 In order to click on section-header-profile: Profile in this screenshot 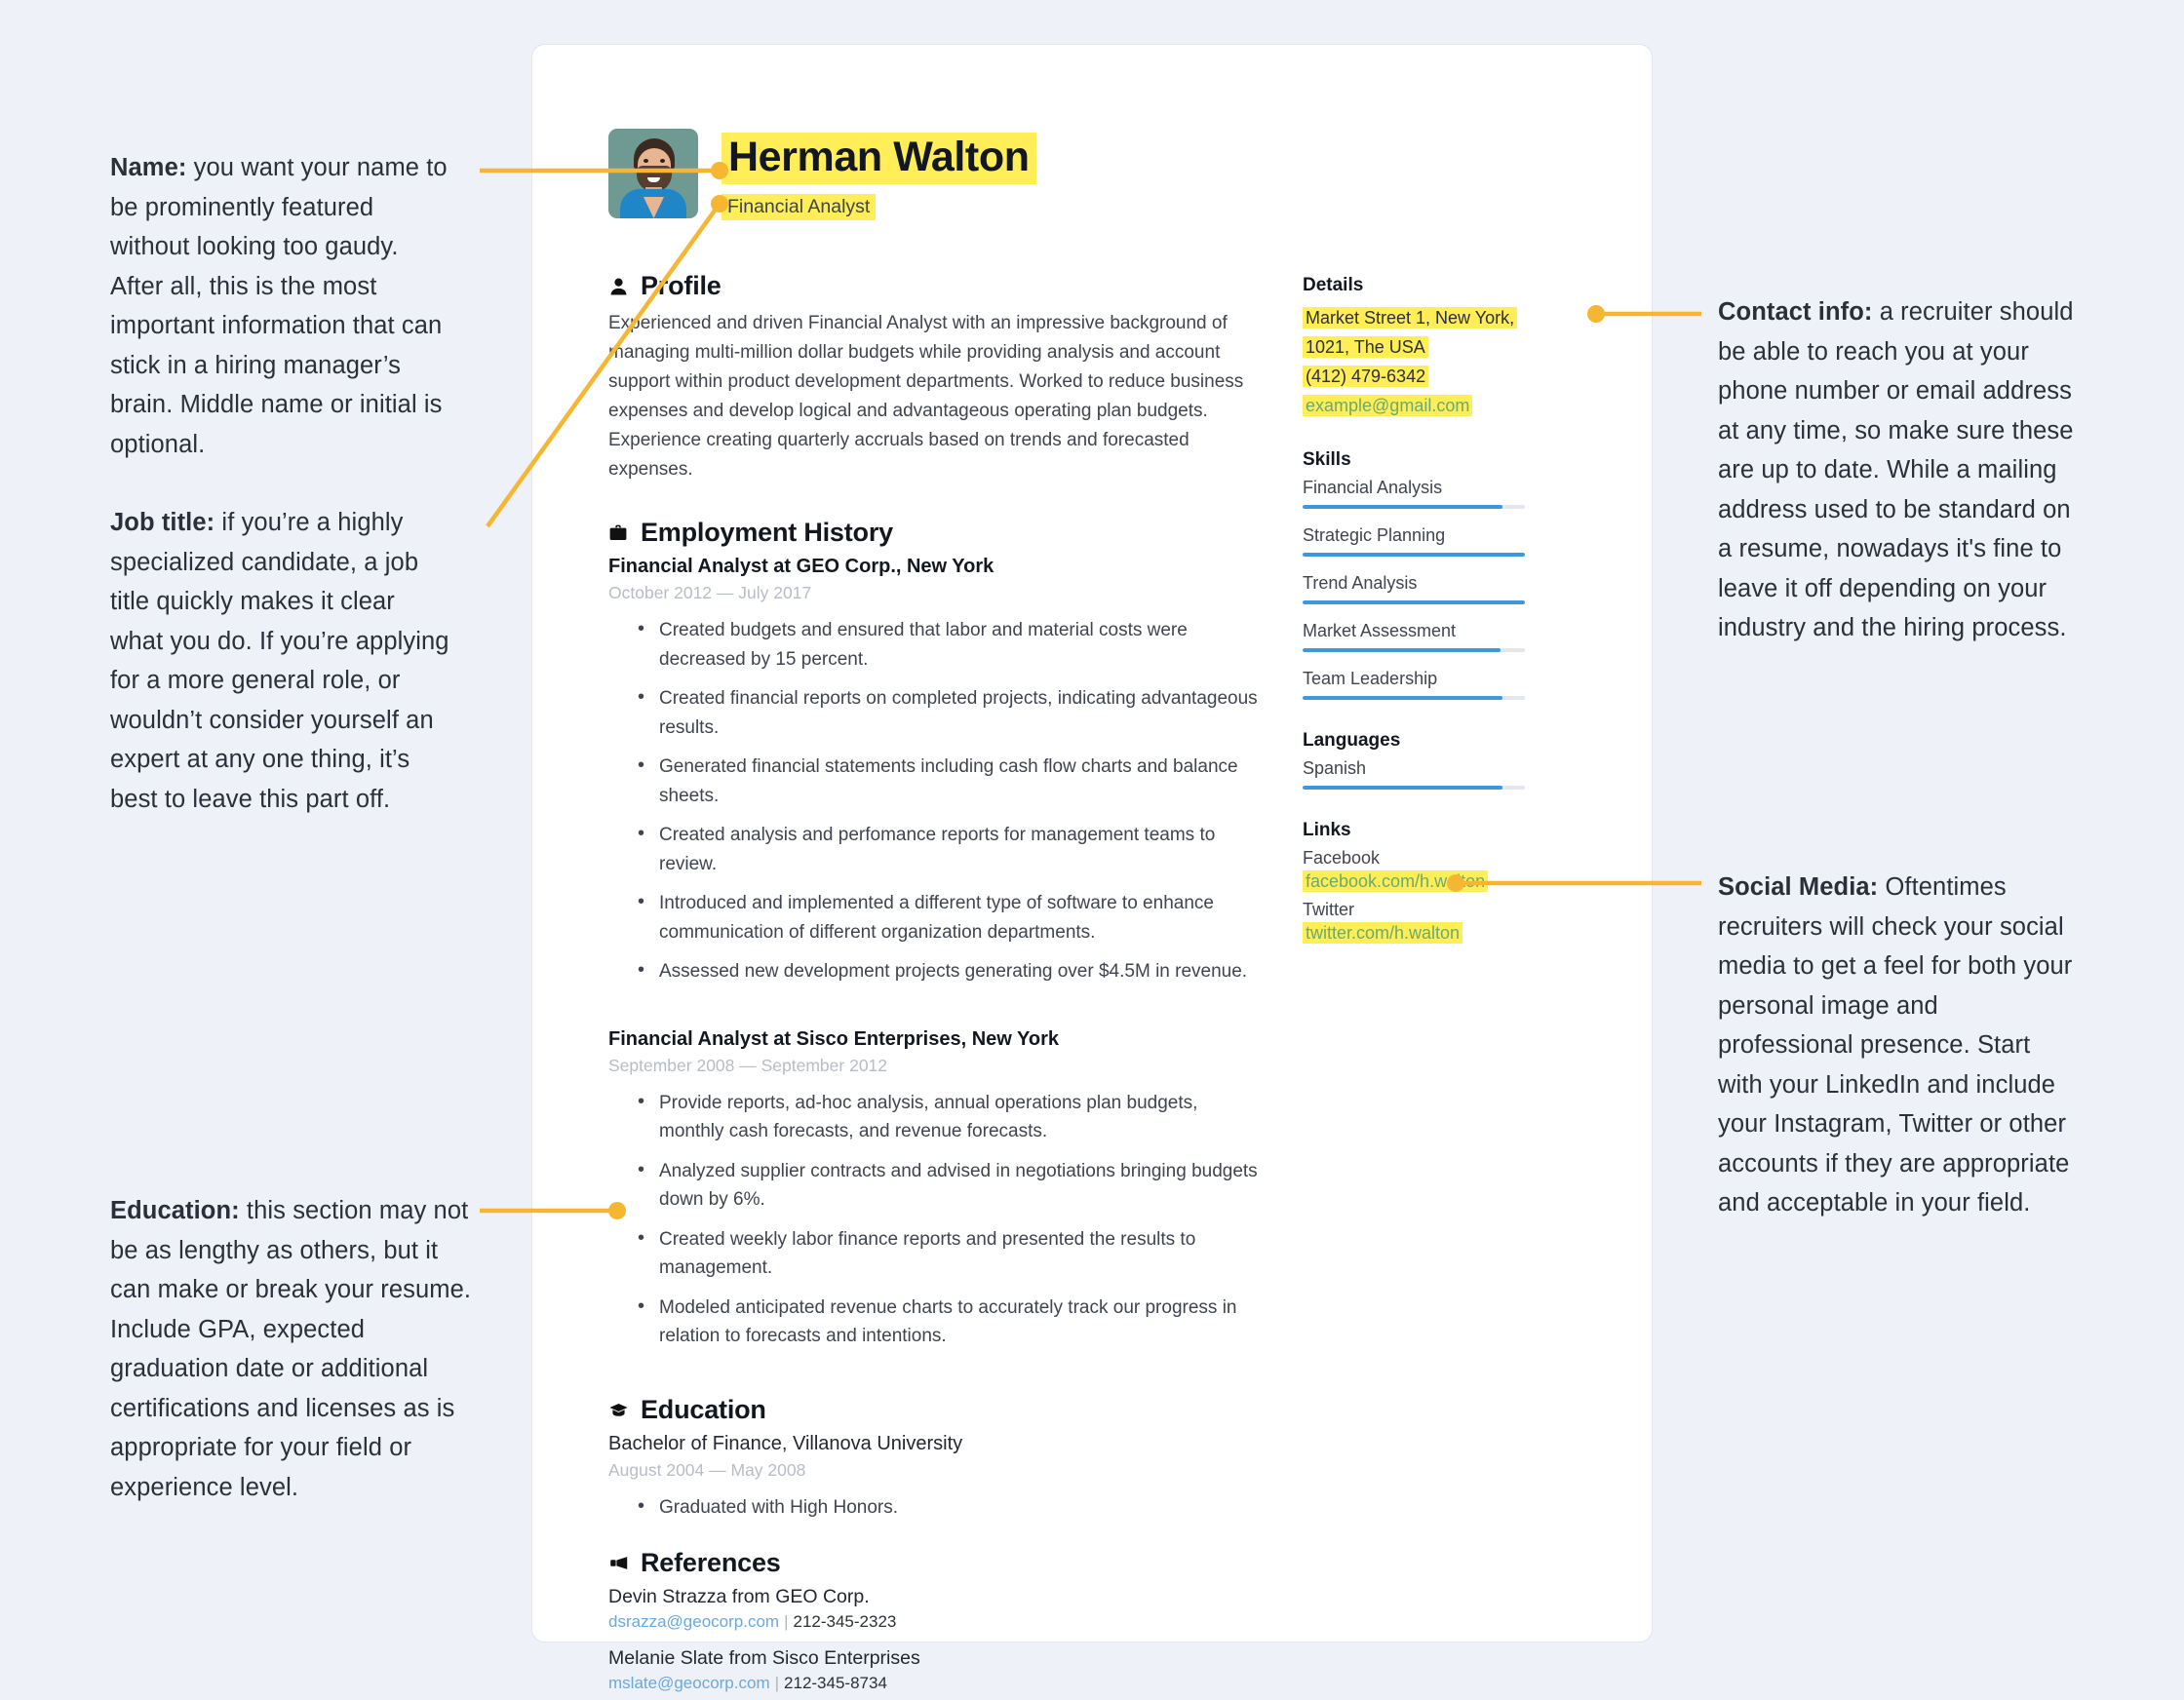, I will do `click(936, 286)`.